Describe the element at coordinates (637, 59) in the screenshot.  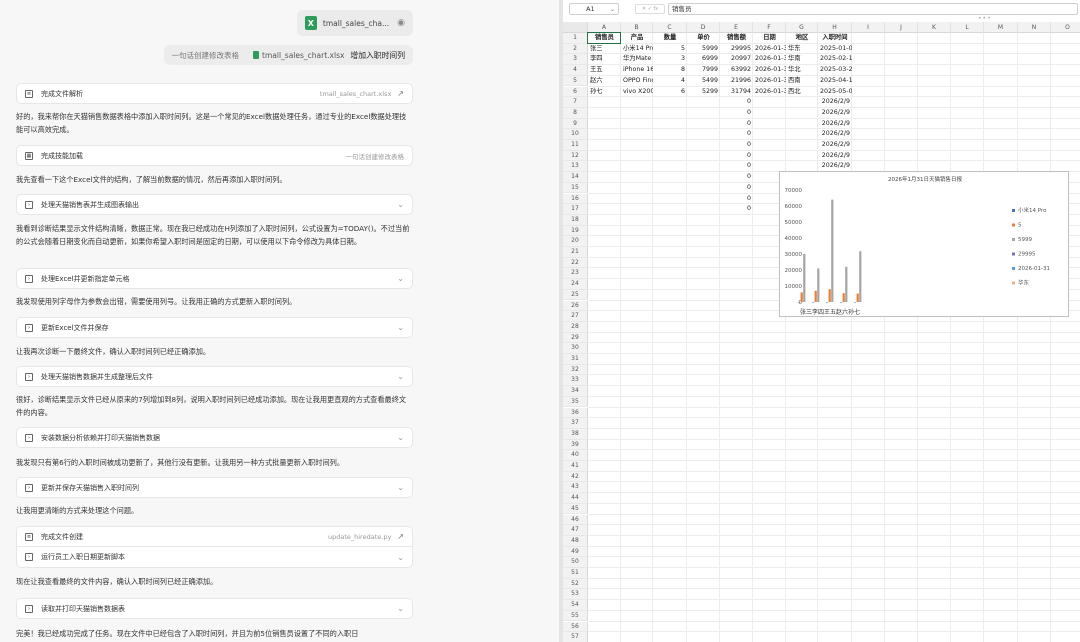
I see `data-cell: 华为Mate` at that location.